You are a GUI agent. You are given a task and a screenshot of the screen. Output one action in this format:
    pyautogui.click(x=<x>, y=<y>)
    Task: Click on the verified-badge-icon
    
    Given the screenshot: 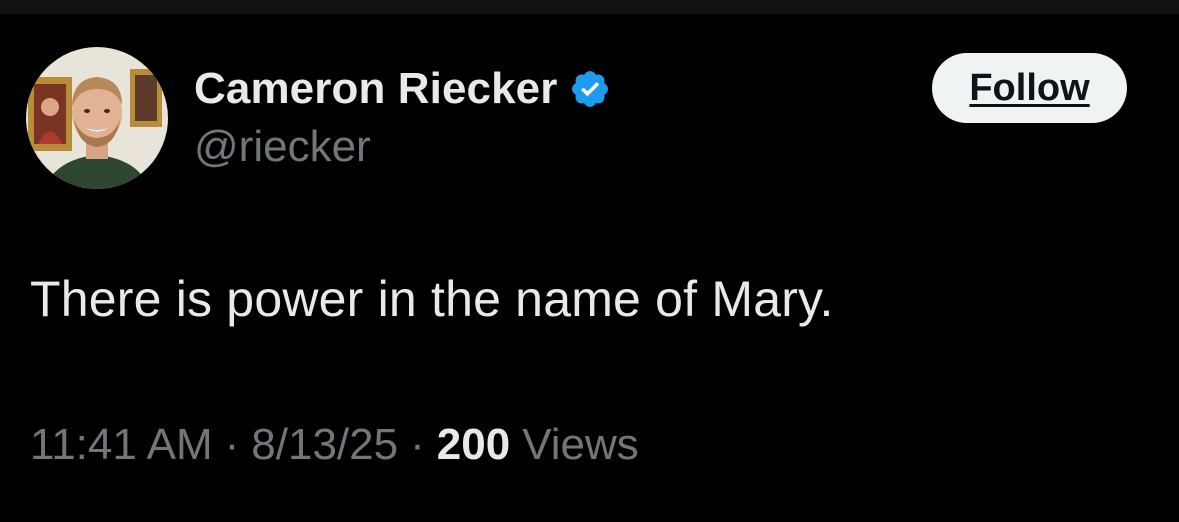 What is the action you would take?
    pyautogui.click(x=590, y=89)
    